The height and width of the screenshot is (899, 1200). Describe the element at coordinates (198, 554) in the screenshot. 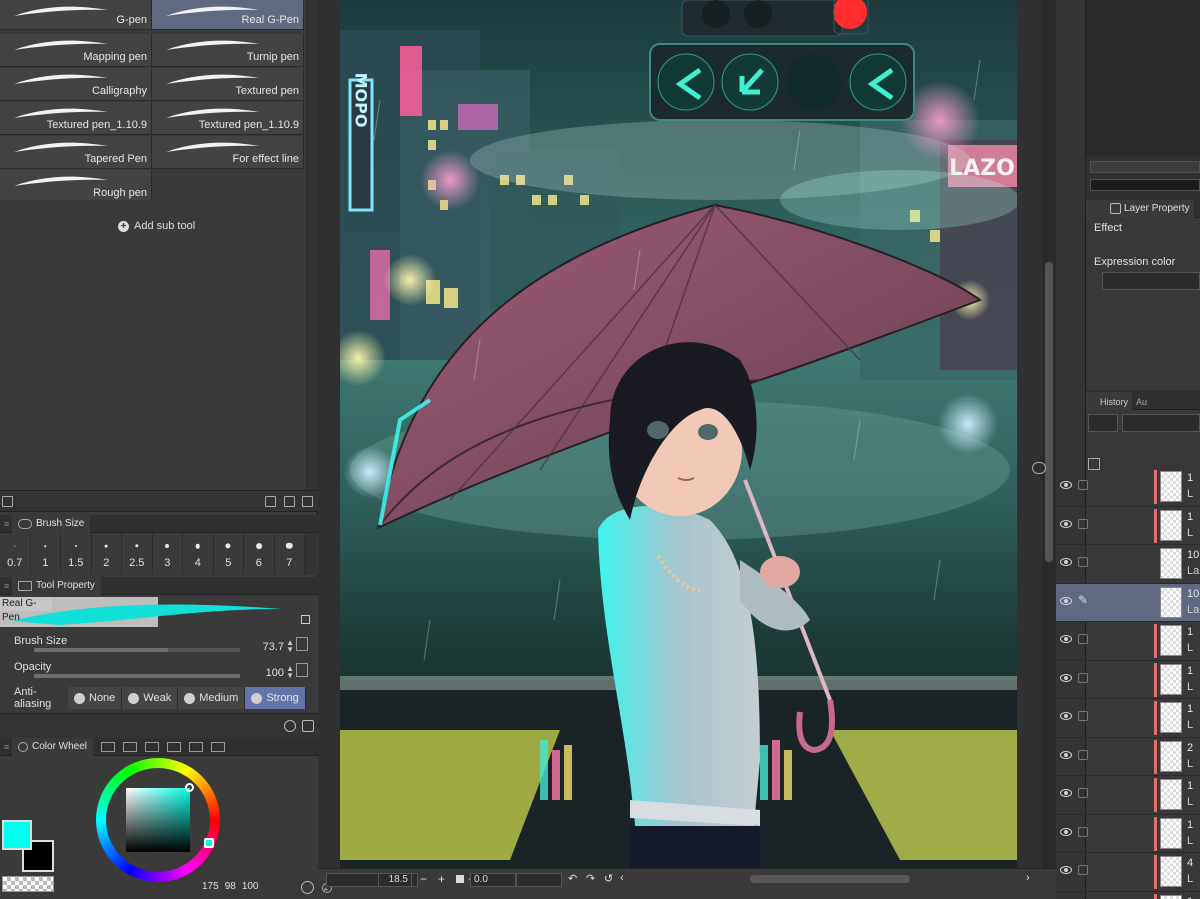

I see `brush-size-preset: 4` at that location.